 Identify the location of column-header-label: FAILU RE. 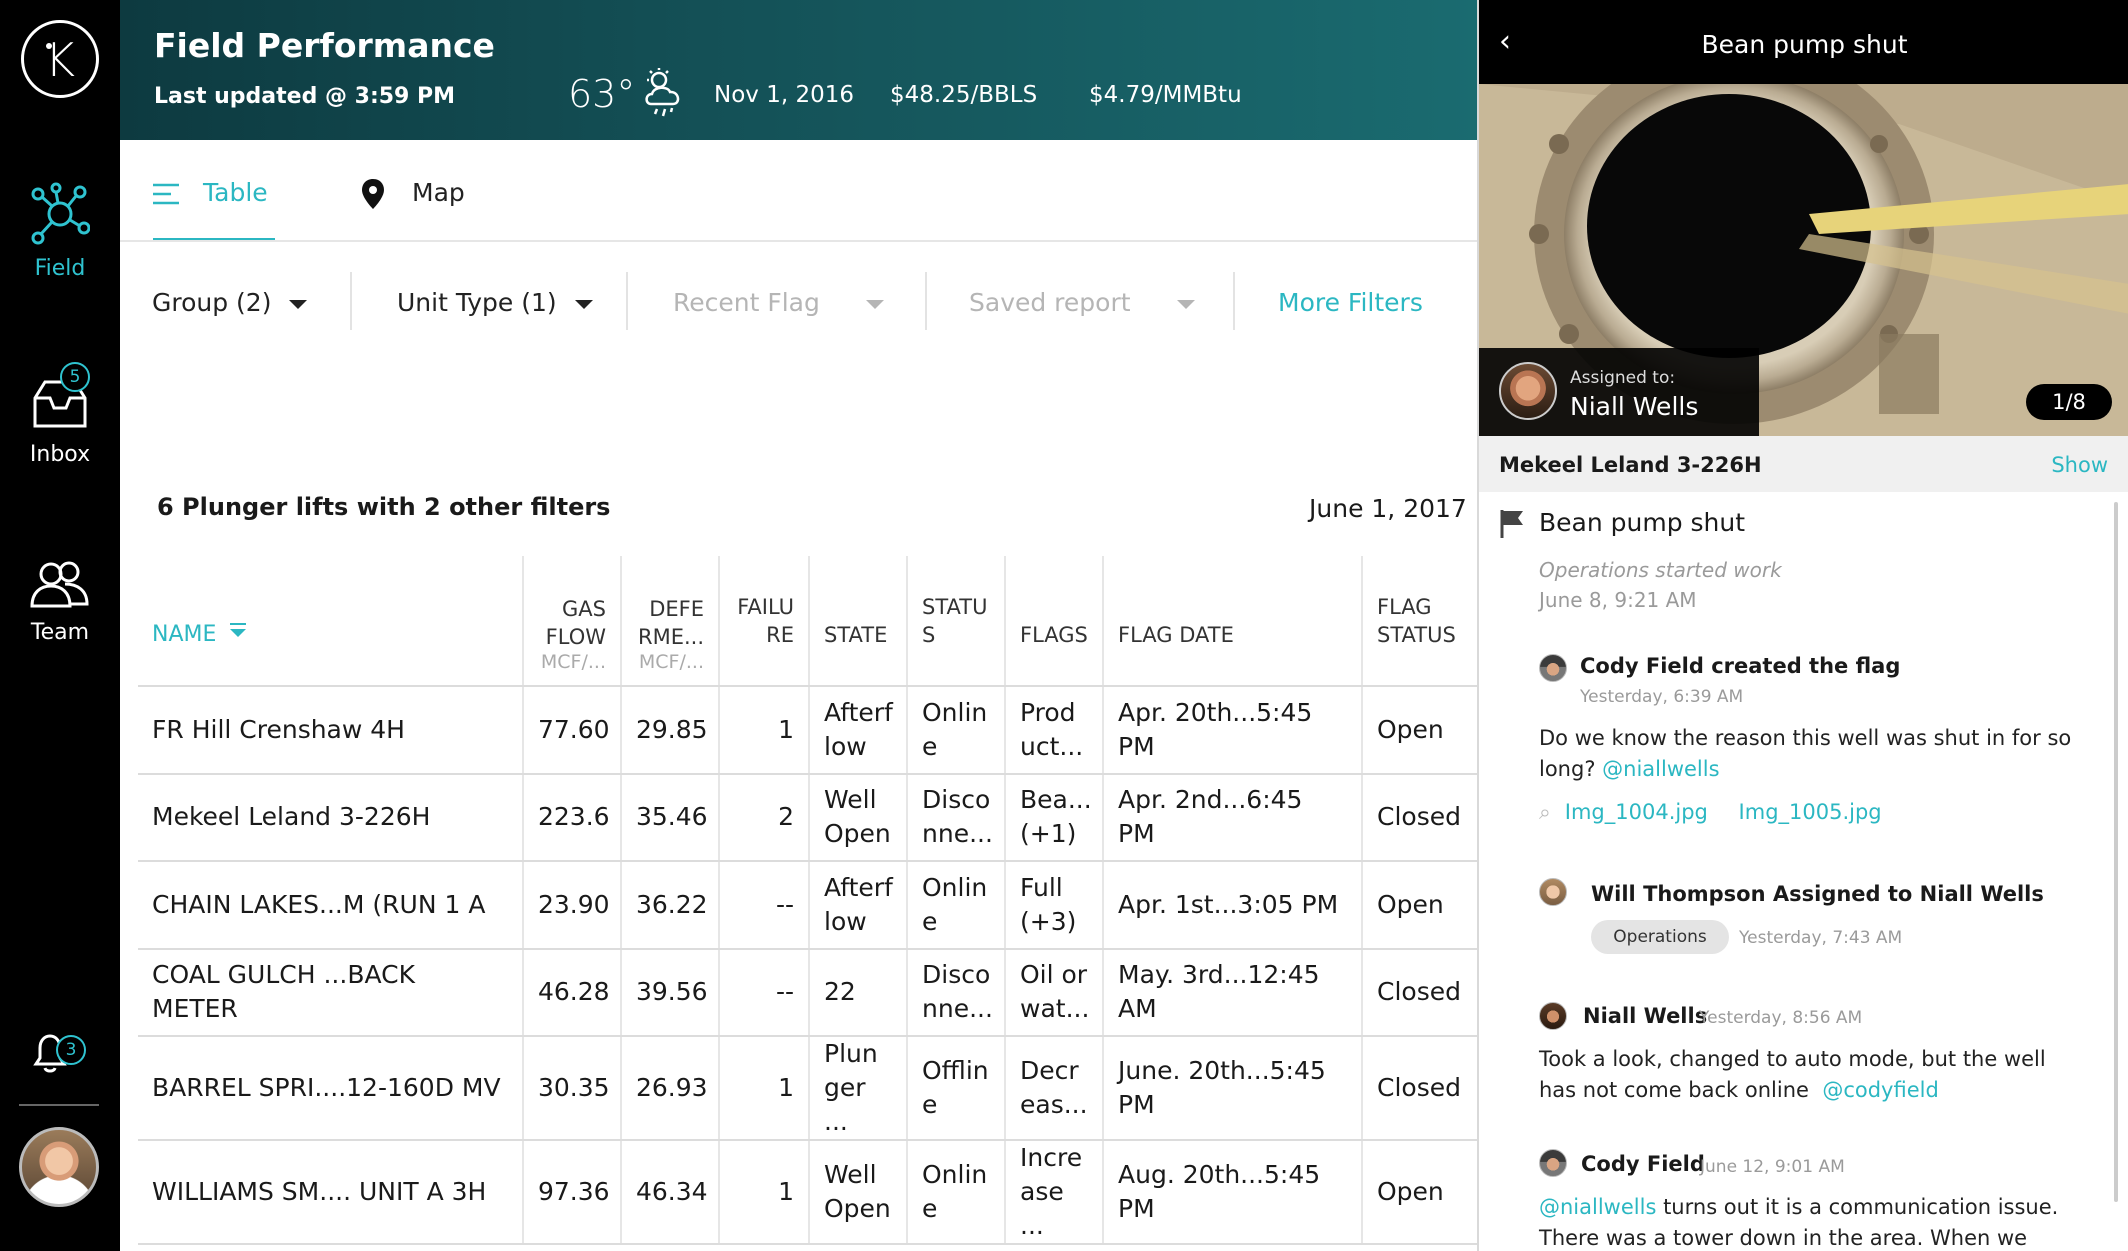
(765, 621).